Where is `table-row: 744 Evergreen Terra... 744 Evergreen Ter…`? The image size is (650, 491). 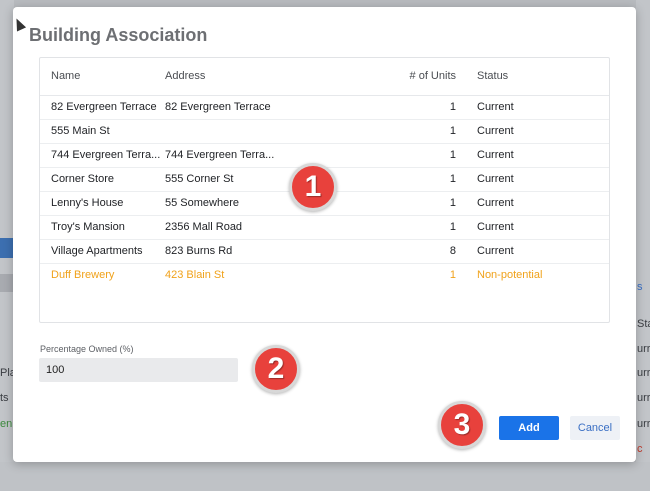 table-row: 744 Evergreen Terra... 744 Evergreen Ter… is located at coordinates (324, 155).